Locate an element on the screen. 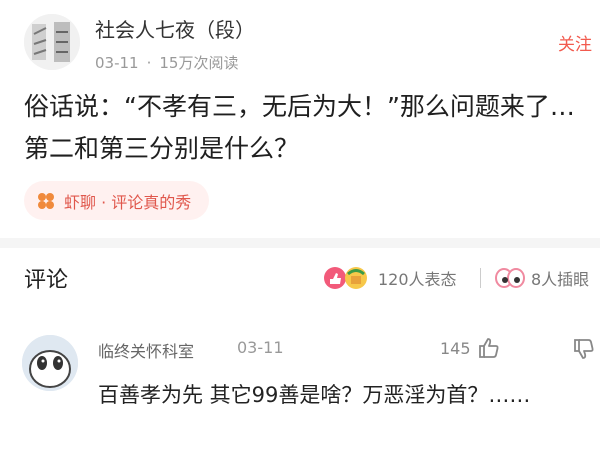 Image resolution: width=600 pixels, height=460 pixels. source-tag-label: 虾聊 · 评论真的秀 is located at coordinates (128, 202).